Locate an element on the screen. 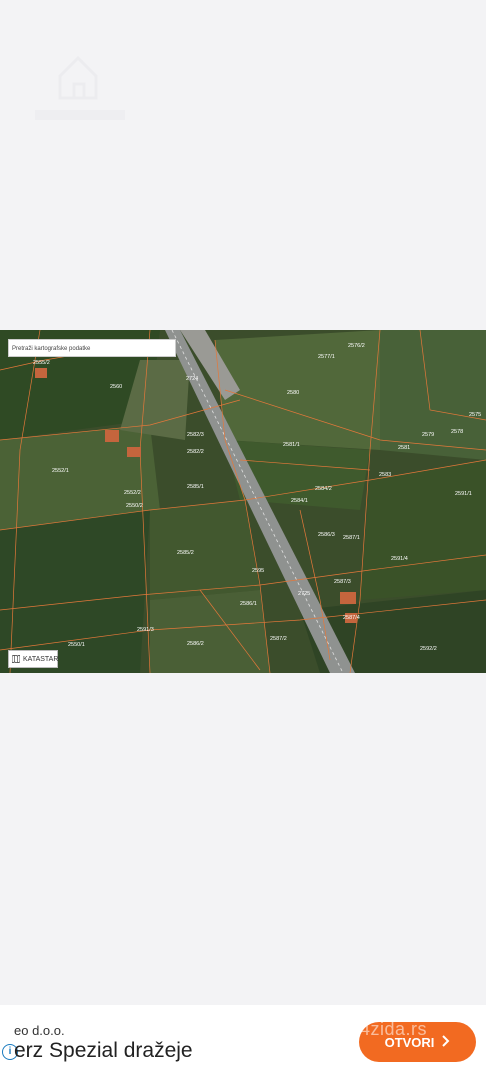 The height and width of the screenshot is (1080, 486). parcel-label: 2555/2 is located at coordinates (41, 363).